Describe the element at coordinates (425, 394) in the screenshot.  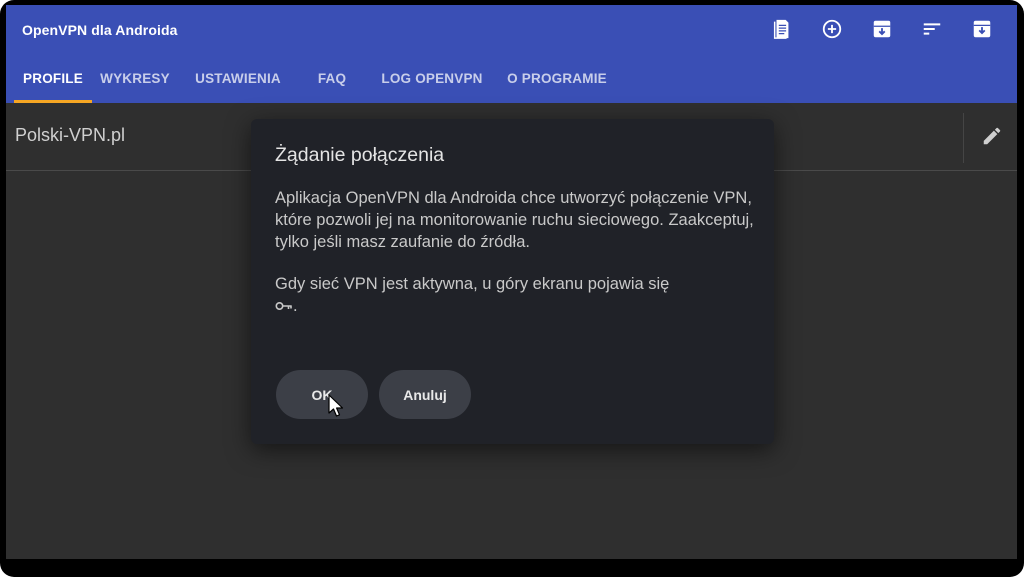
I see `cancel-button: Anuluj` at that location.